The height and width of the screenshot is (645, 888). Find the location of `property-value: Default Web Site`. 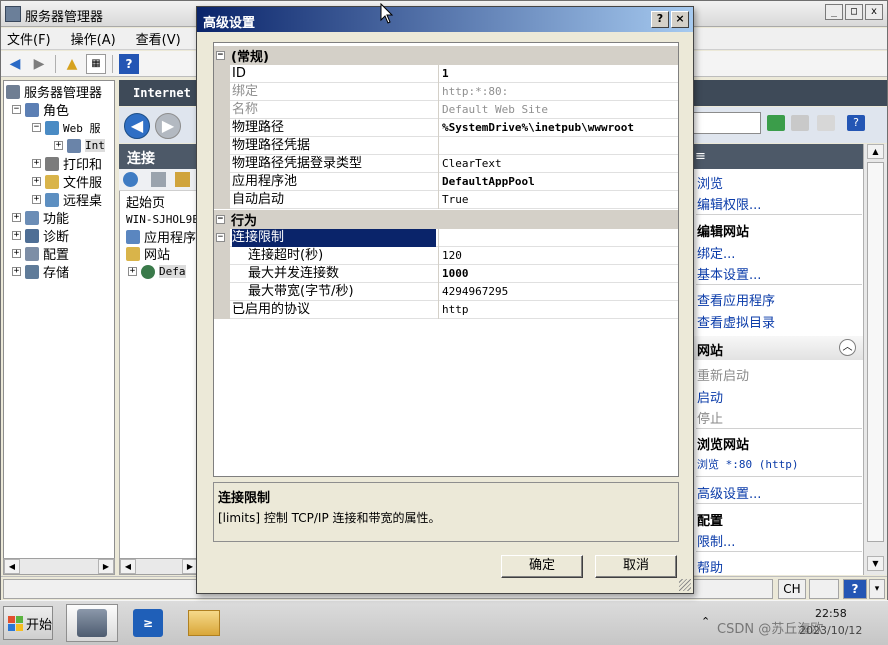

property-value: Default Web Site is located at coordinates (558, 110).